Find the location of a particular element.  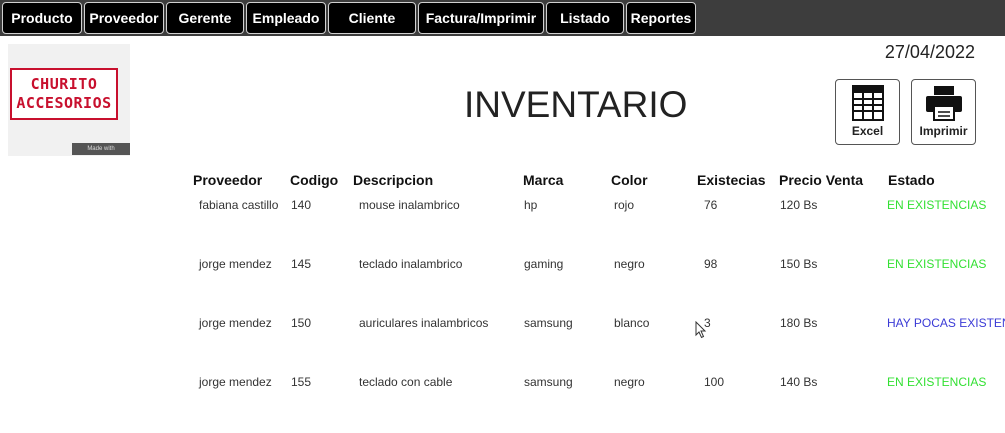

nav-factura-button: Factura/Imprimir is located at coordinates (481, 18).